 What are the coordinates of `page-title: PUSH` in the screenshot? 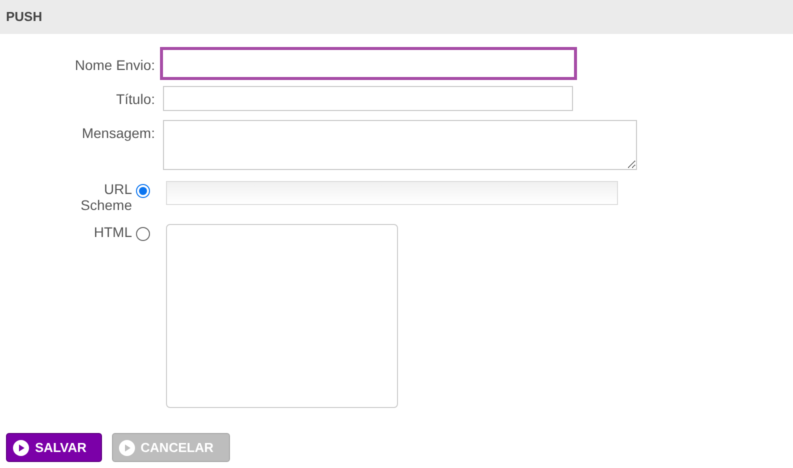 It's located at (24, 17).